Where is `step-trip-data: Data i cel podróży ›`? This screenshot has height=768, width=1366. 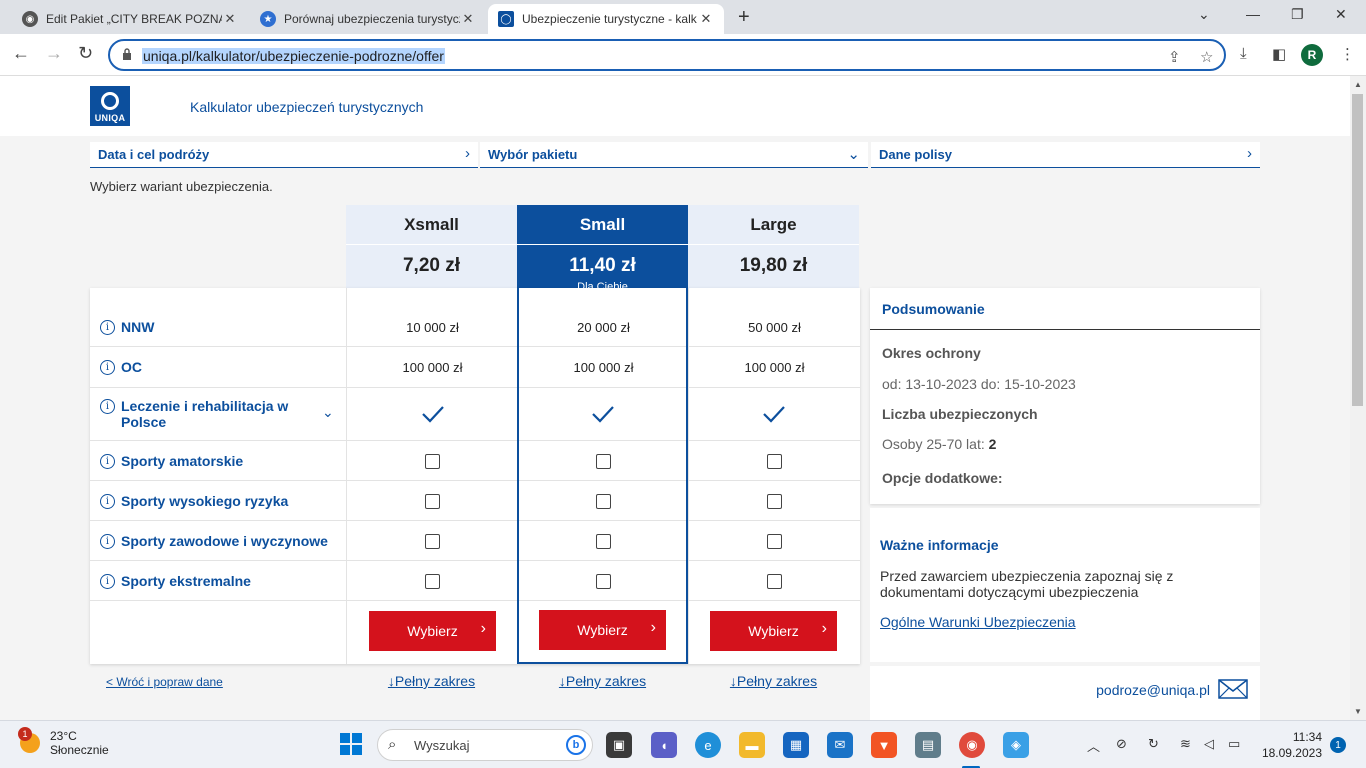
step-trip-data: Data i cel podróży › is located at coordinates (284, 155).